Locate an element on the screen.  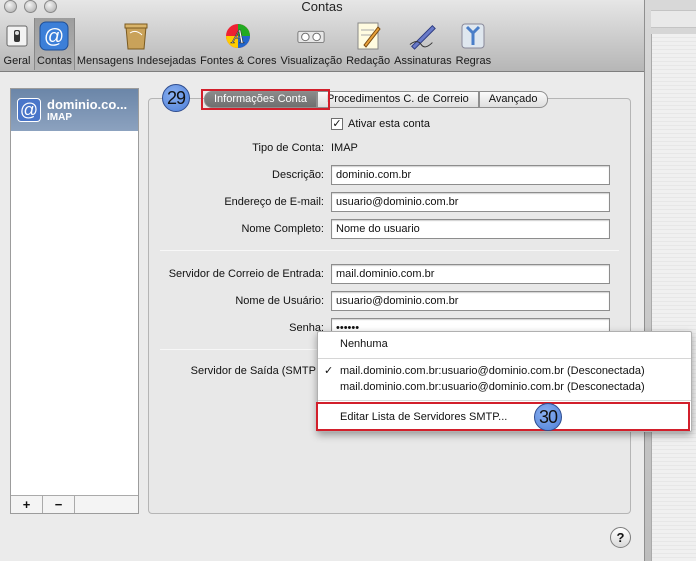
smtp-server-label: Servidor de Saída (SMTP is located at coordinates (253, 371).